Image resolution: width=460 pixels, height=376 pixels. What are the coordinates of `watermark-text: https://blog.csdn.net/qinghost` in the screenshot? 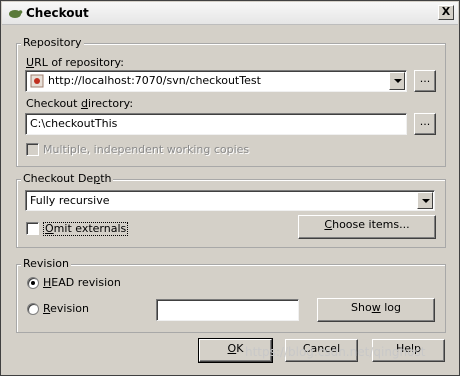 It's located at (335, 352).